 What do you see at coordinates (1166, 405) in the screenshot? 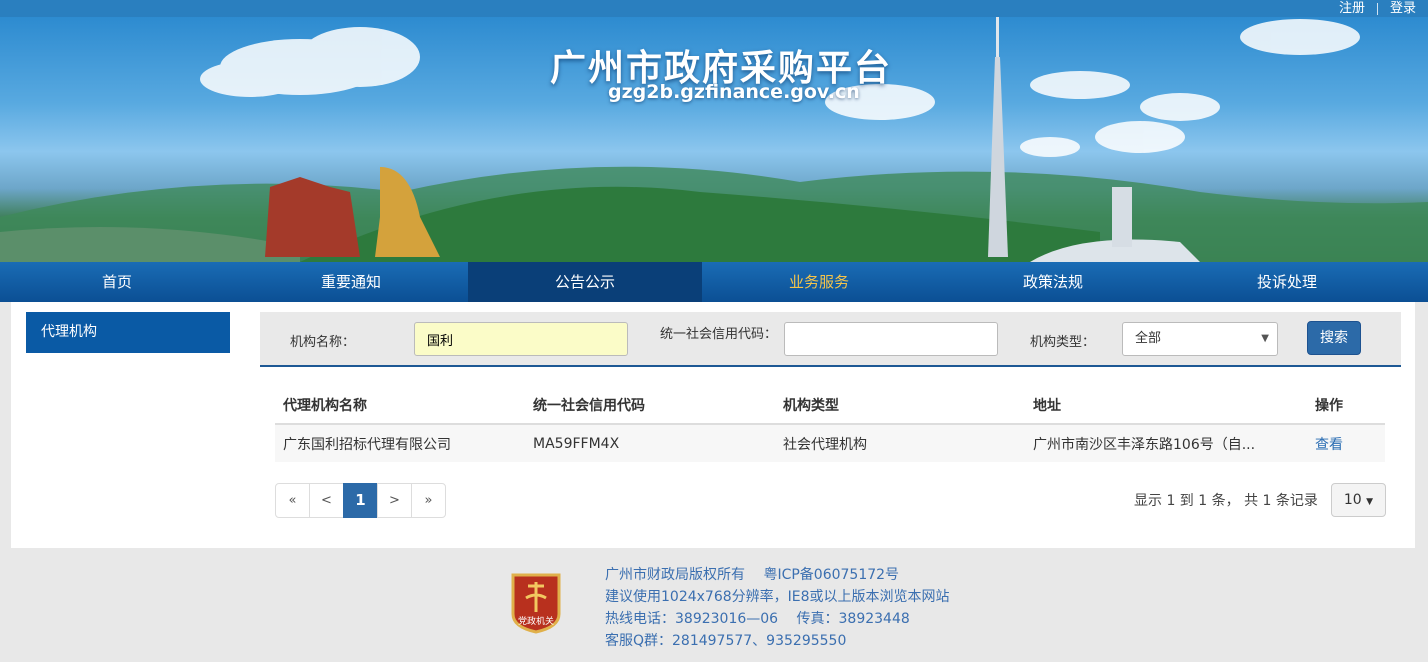
I see `header-address: 地址` at bounding box center [1166, 405].